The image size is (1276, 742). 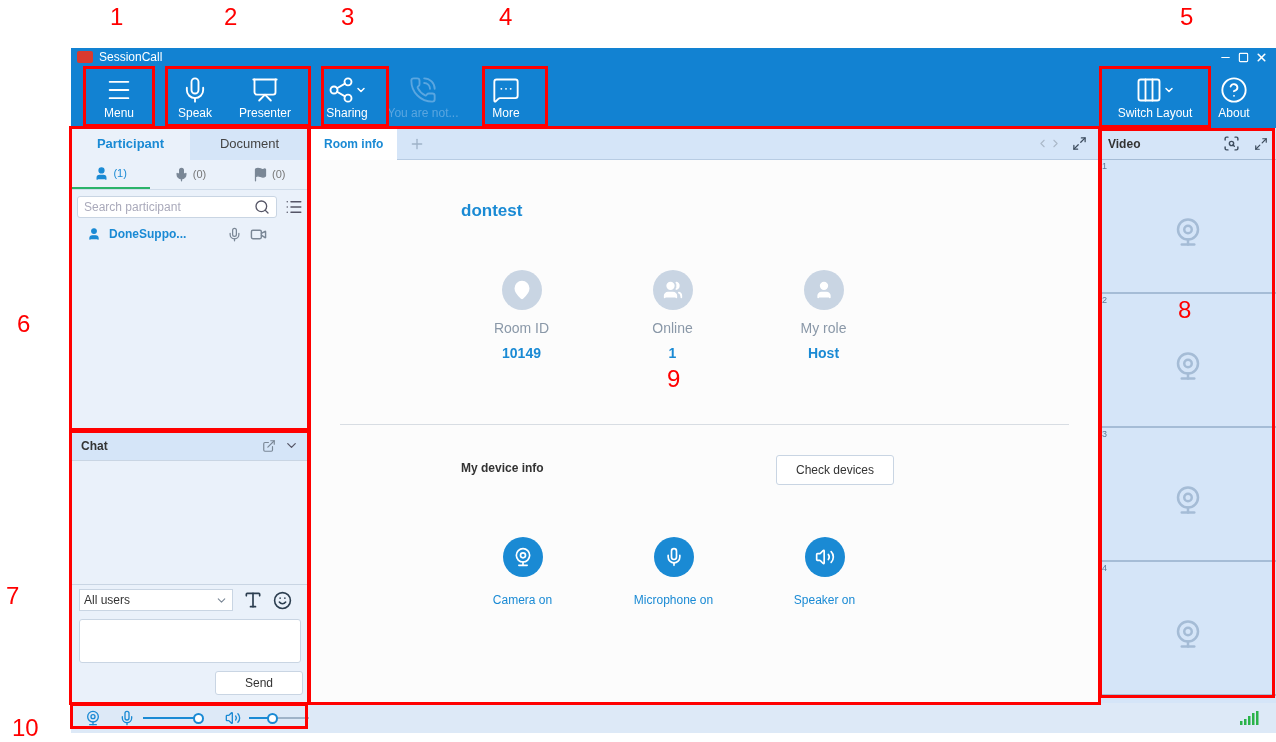 What do you see at coordinates (1155, 97) in the screenshot?
I see `toolbar-button: Switch Layout` at bounding box center [1155, 97].